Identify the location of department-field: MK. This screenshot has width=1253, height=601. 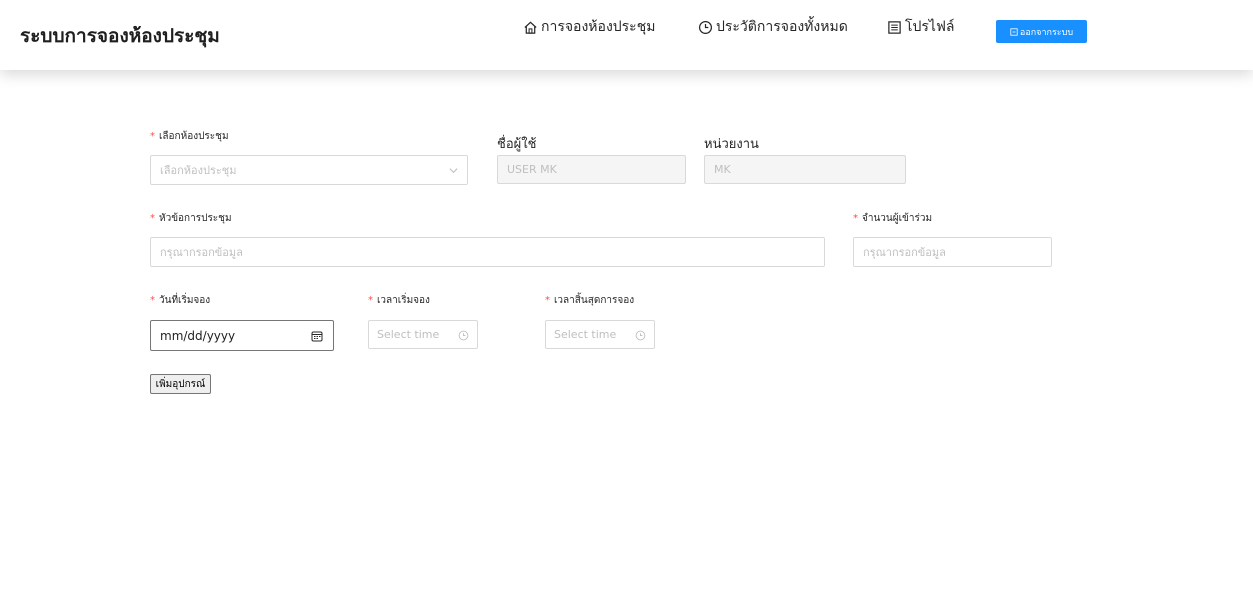
(805, 169).